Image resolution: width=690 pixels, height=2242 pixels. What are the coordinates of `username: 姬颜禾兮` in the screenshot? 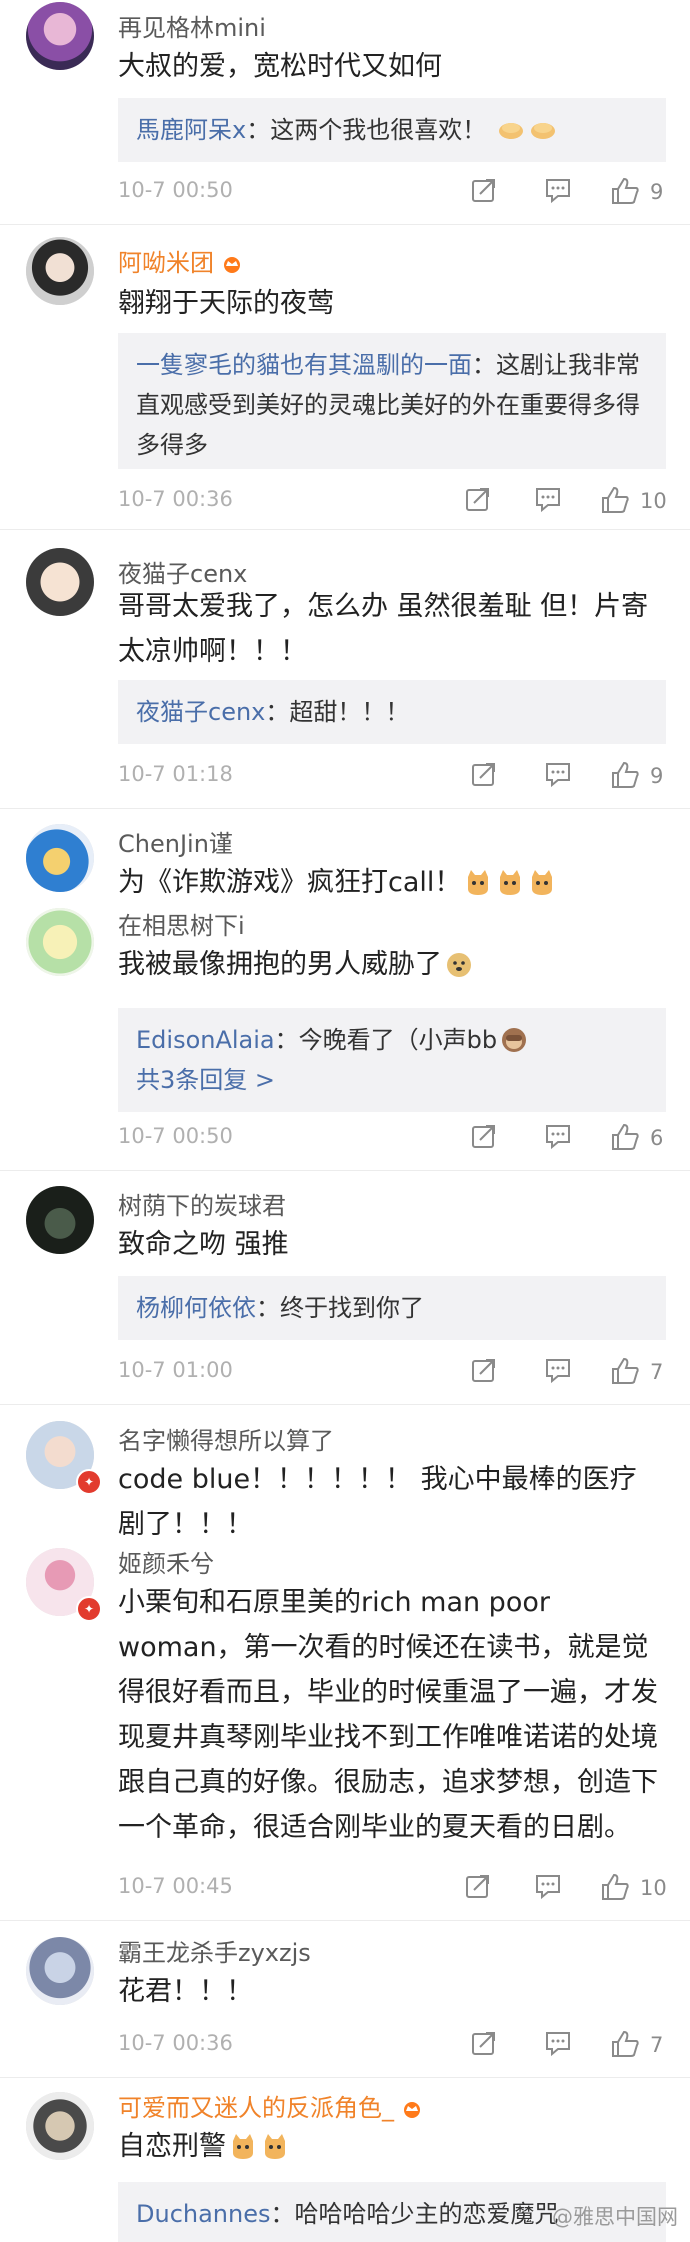 It's located at (166, 1561).